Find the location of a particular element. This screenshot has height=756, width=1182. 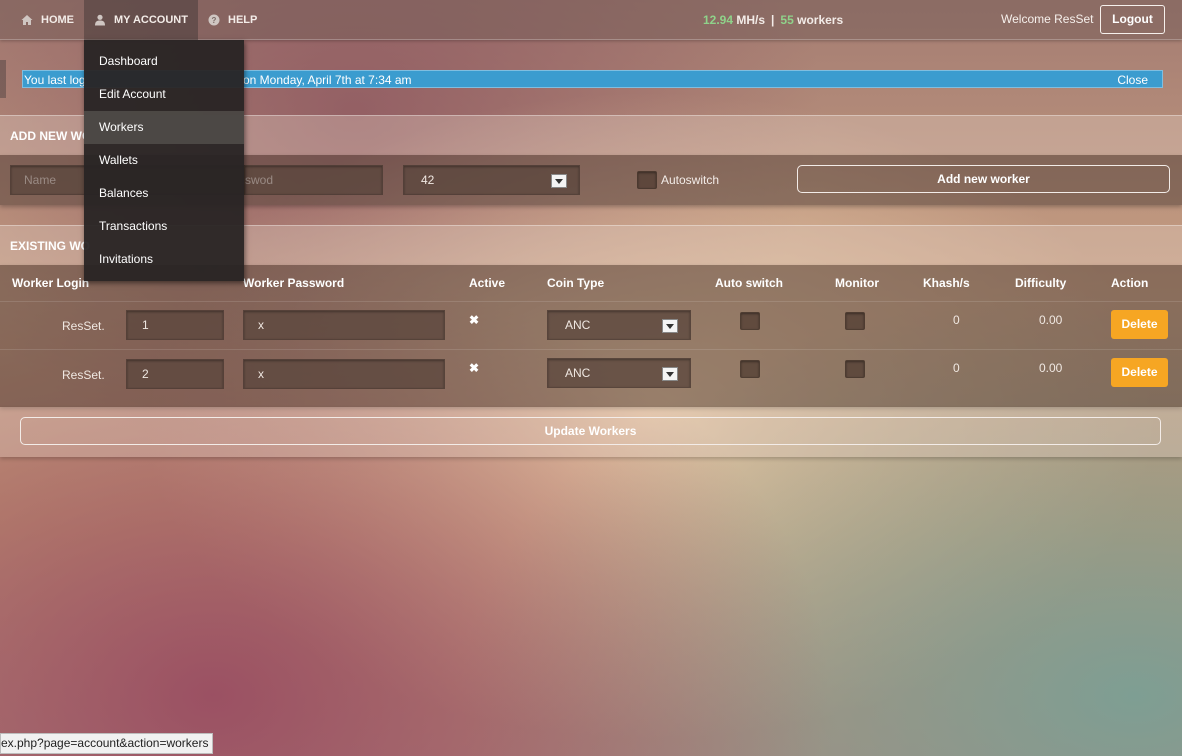

workers-value: 55 is located at coordinates (787, 20).